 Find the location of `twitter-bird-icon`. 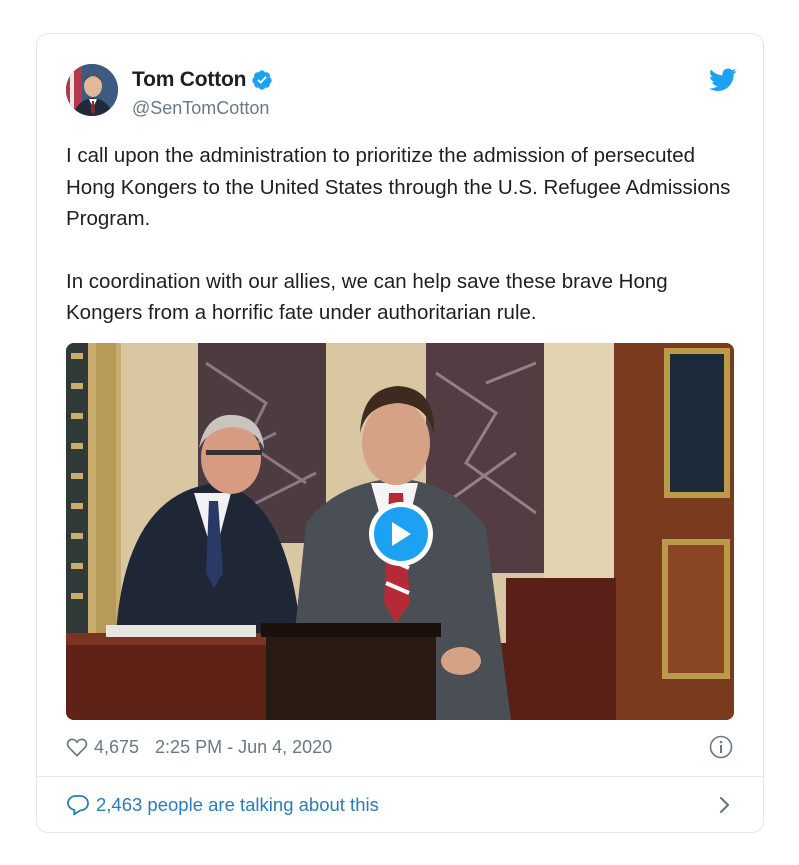

twitter-bird-icon is located at coordinates (723, 80).